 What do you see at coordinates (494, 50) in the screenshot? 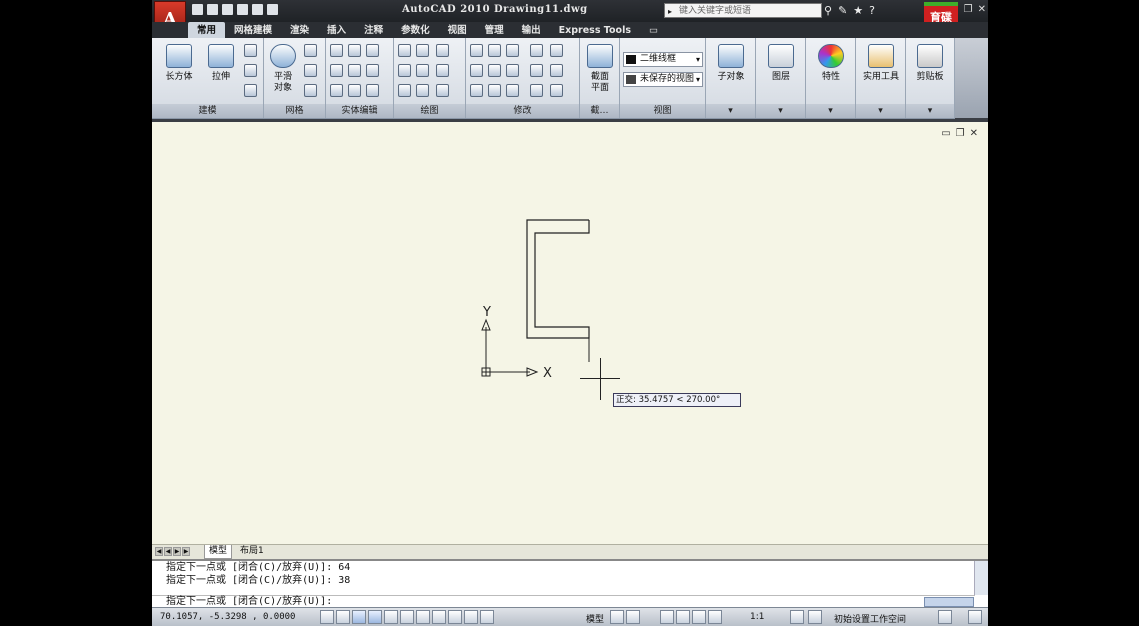
I see `3d-rotate-icon` at bounding box center [494, 50].